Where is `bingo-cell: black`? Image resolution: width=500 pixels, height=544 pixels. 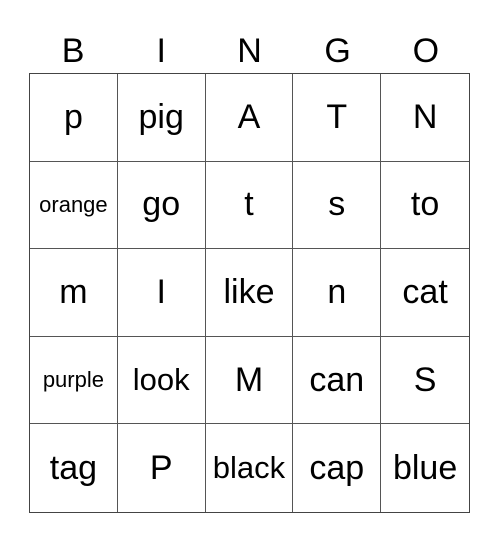 bingo-cell: black is located at coordinates (250, 468).